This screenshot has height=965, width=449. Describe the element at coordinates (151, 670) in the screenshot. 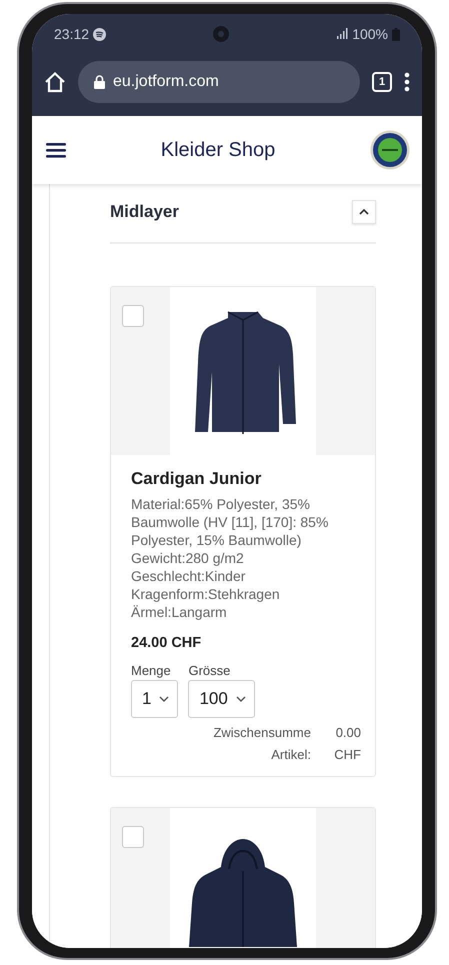

I see `quantity-label: Menge` at that location.